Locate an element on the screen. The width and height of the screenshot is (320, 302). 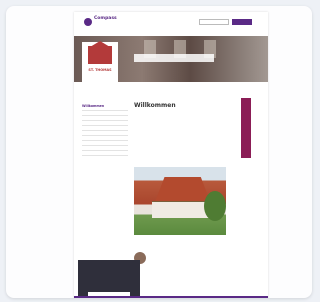
cookie-banner is located at coordinates (109, 279).